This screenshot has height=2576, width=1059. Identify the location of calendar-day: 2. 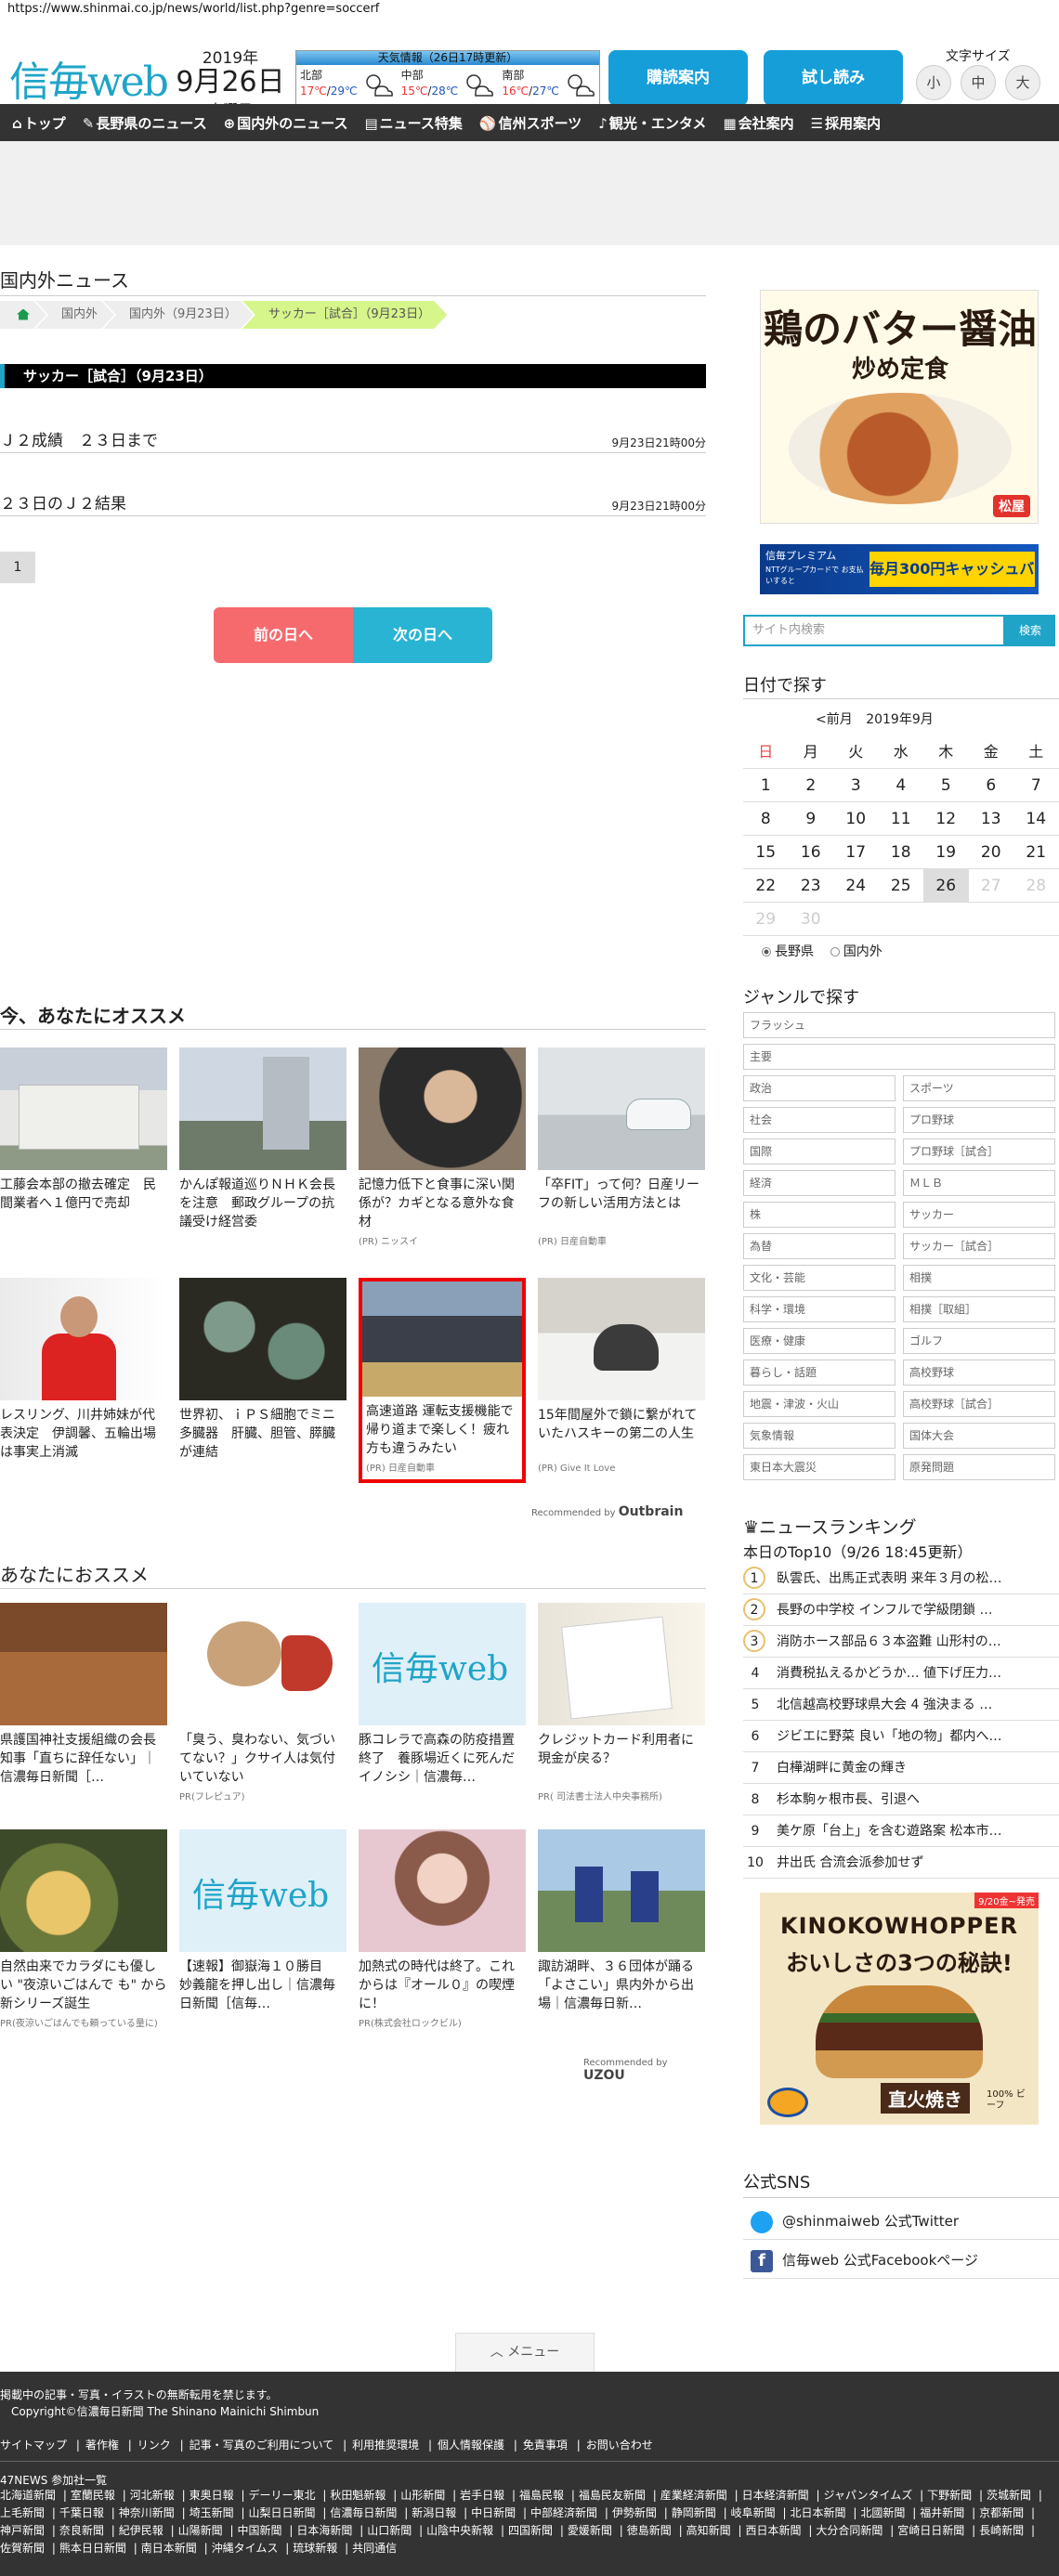
(811, 785).